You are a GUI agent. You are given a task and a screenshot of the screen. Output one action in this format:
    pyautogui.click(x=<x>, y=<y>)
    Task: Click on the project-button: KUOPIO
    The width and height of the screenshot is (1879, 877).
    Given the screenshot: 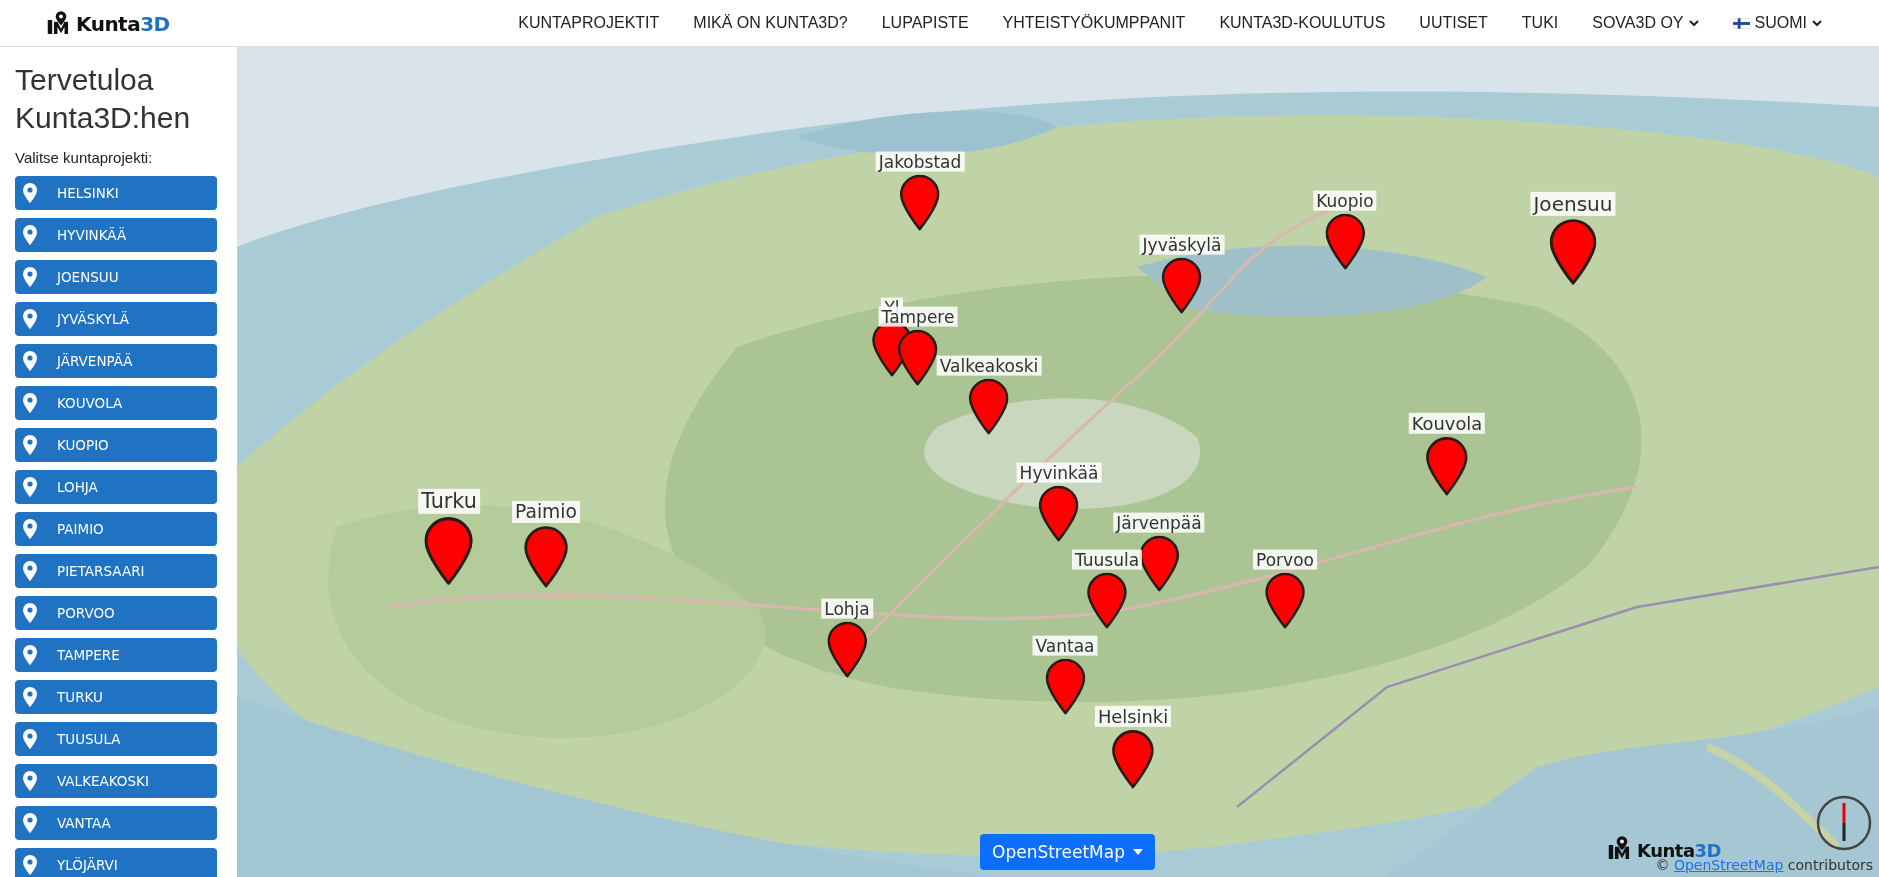 What is the action you would take?
    pyautogui.click(x=116, y=445)
    